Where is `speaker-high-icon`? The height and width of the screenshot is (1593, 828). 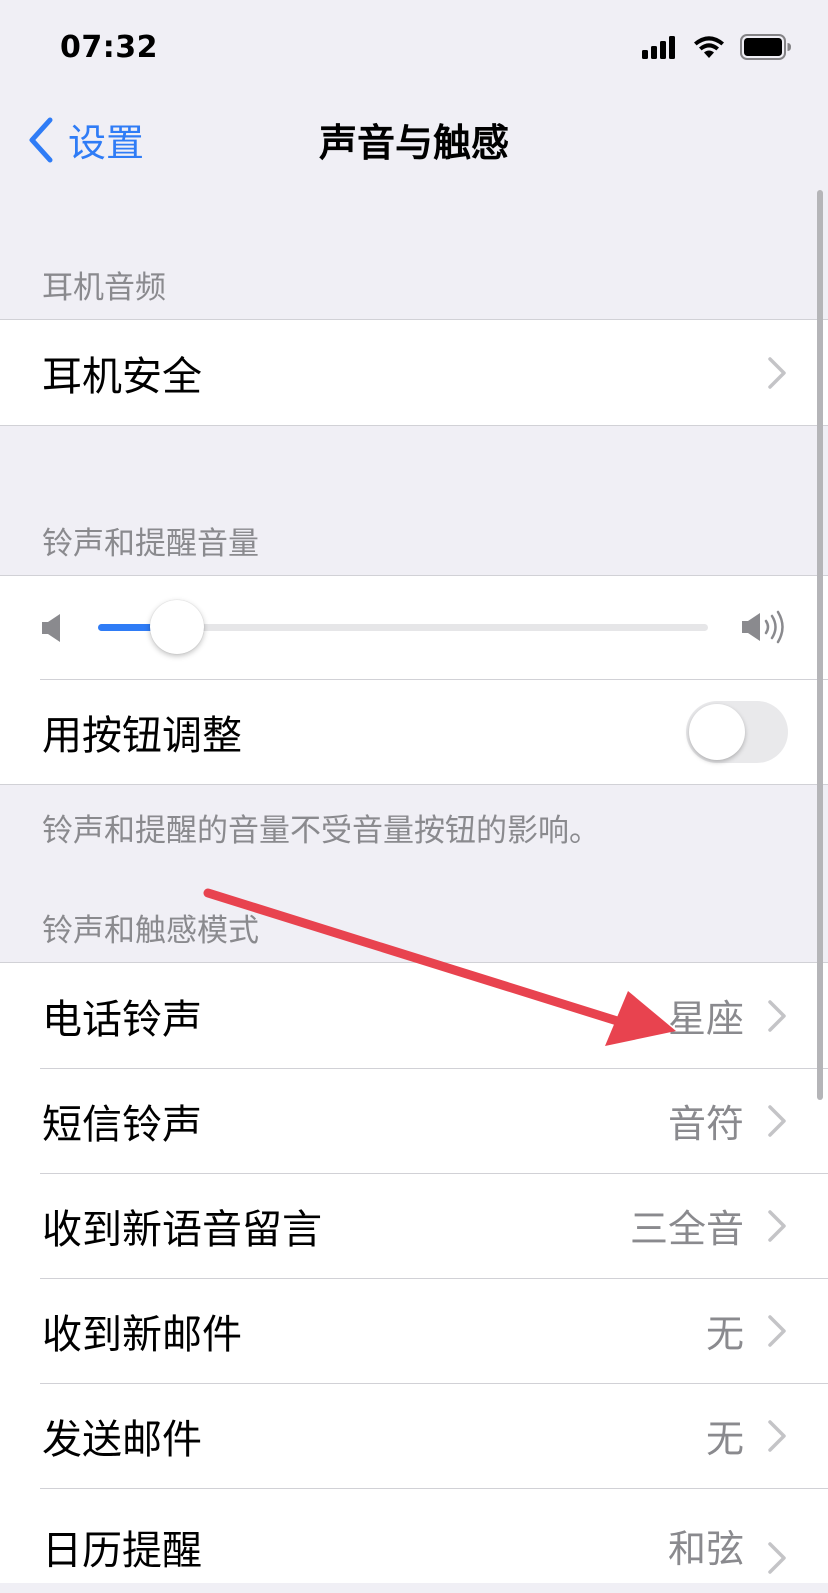
speaker-high-icon is located at coordinates (763, 627).